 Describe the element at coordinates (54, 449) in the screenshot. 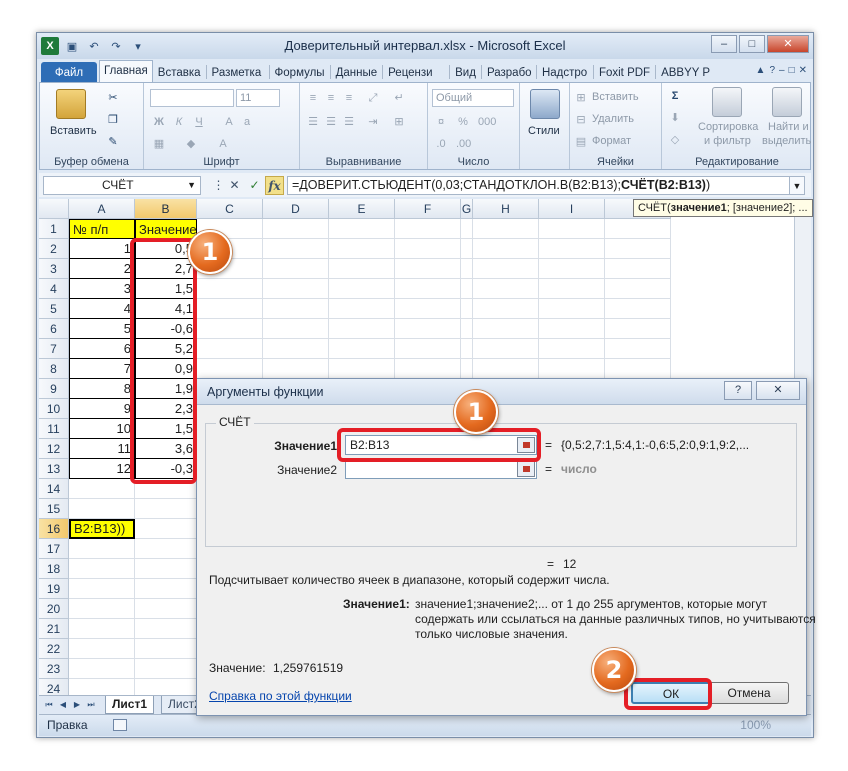

I see `row-header-12: 12` at that location.